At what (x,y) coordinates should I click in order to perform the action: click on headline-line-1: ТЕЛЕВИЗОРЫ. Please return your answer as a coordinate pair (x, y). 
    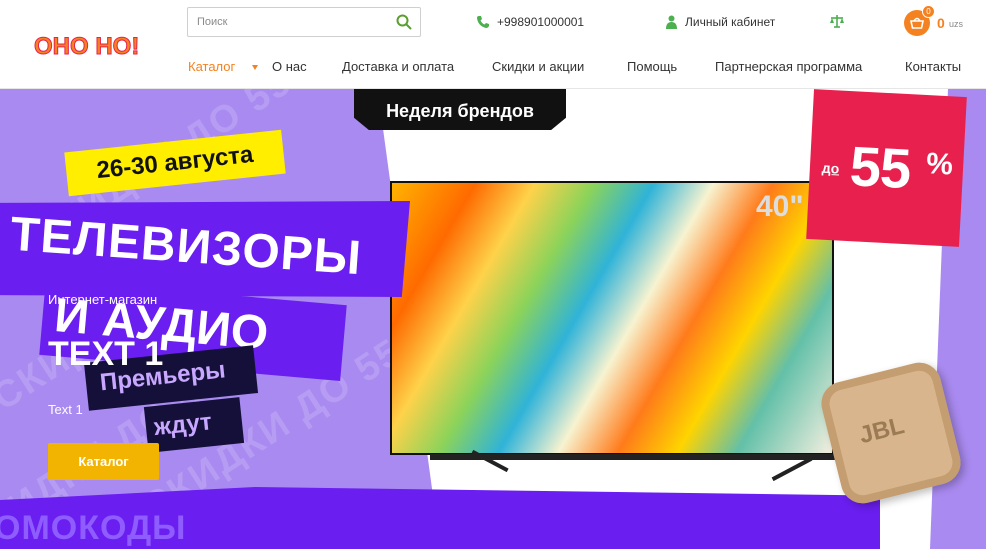
    Looking at the image, I should click on (186, 246).